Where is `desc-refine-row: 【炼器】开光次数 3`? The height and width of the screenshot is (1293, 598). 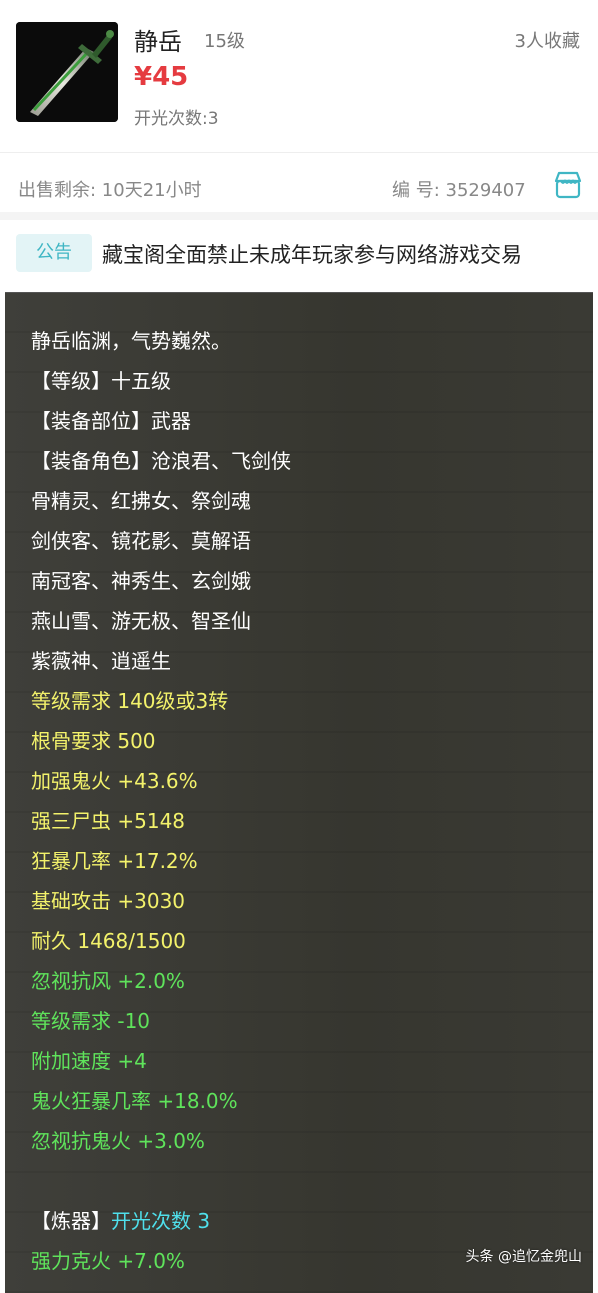
desc-refine-row: 【炼器】开光次数 3 is located at coordinates (120, 1221).